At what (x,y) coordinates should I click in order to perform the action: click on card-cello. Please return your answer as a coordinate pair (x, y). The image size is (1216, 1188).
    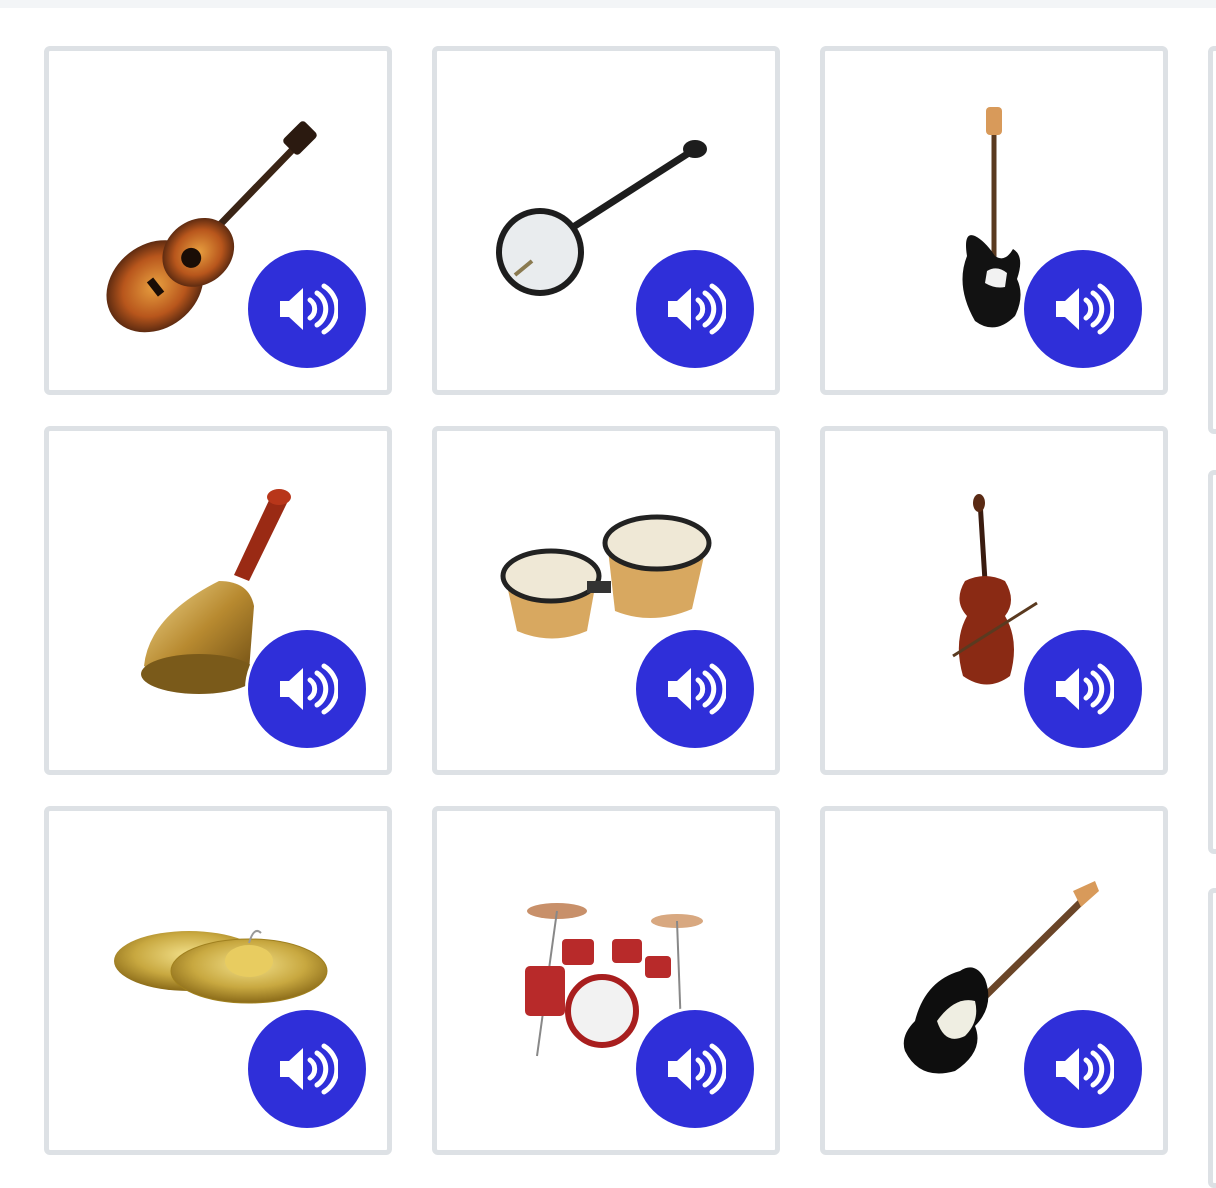
    Looking at the image, I should click on (994, 600).